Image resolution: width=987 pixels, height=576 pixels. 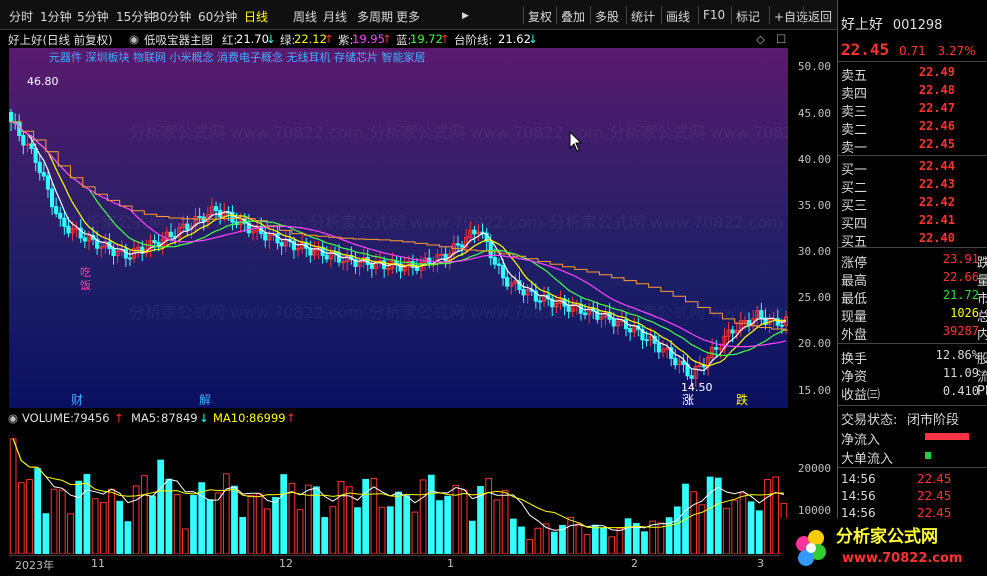 I want to click on indicator-settings-icon: ◉, so click(x=134, y=39).